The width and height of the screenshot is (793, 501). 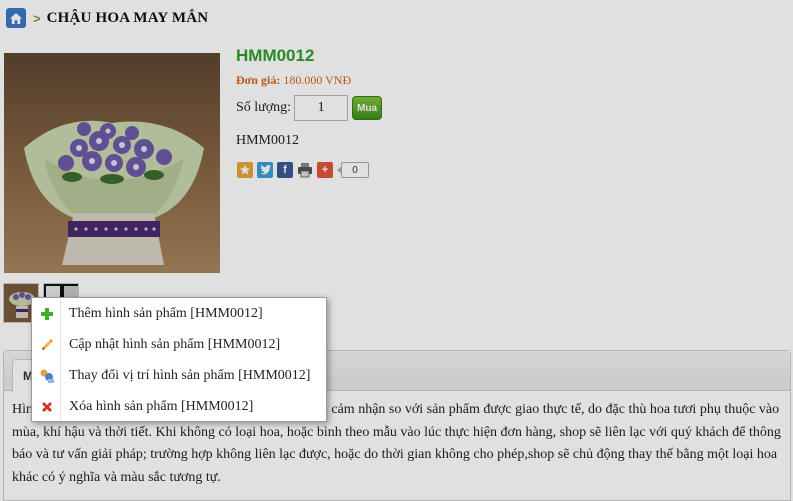 I want to click on menu-item-reorder-image: Thay đổi vị trí hình sản phẩm [HMM0012], so click(x=179, y=376).